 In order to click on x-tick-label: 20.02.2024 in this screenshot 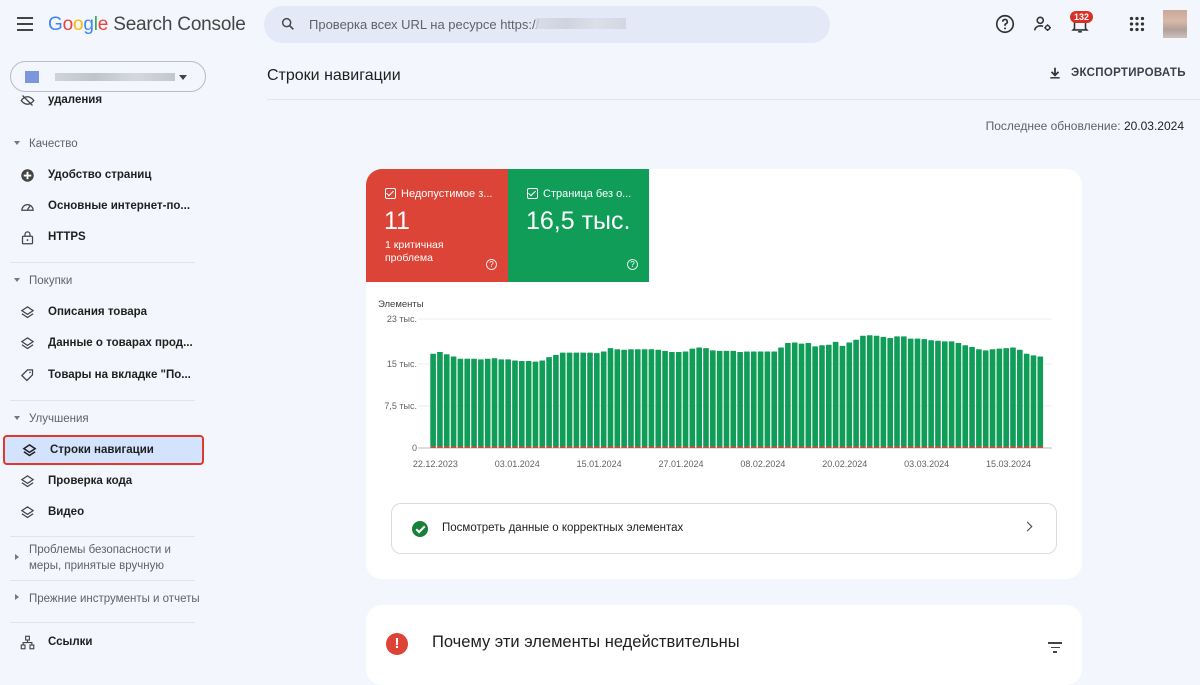, I will do `click(844, 464)`.